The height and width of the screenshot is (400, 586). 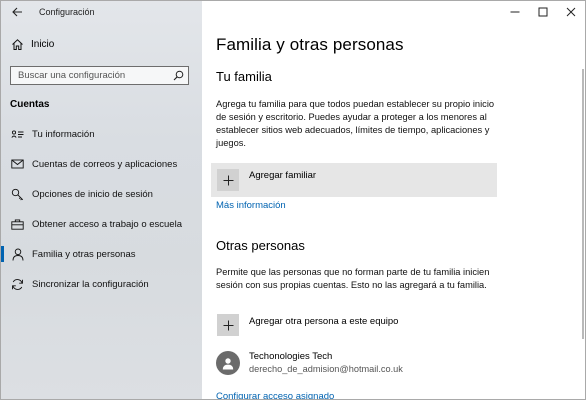 I want to click on minimize-icon, so click(x=515, y=12).